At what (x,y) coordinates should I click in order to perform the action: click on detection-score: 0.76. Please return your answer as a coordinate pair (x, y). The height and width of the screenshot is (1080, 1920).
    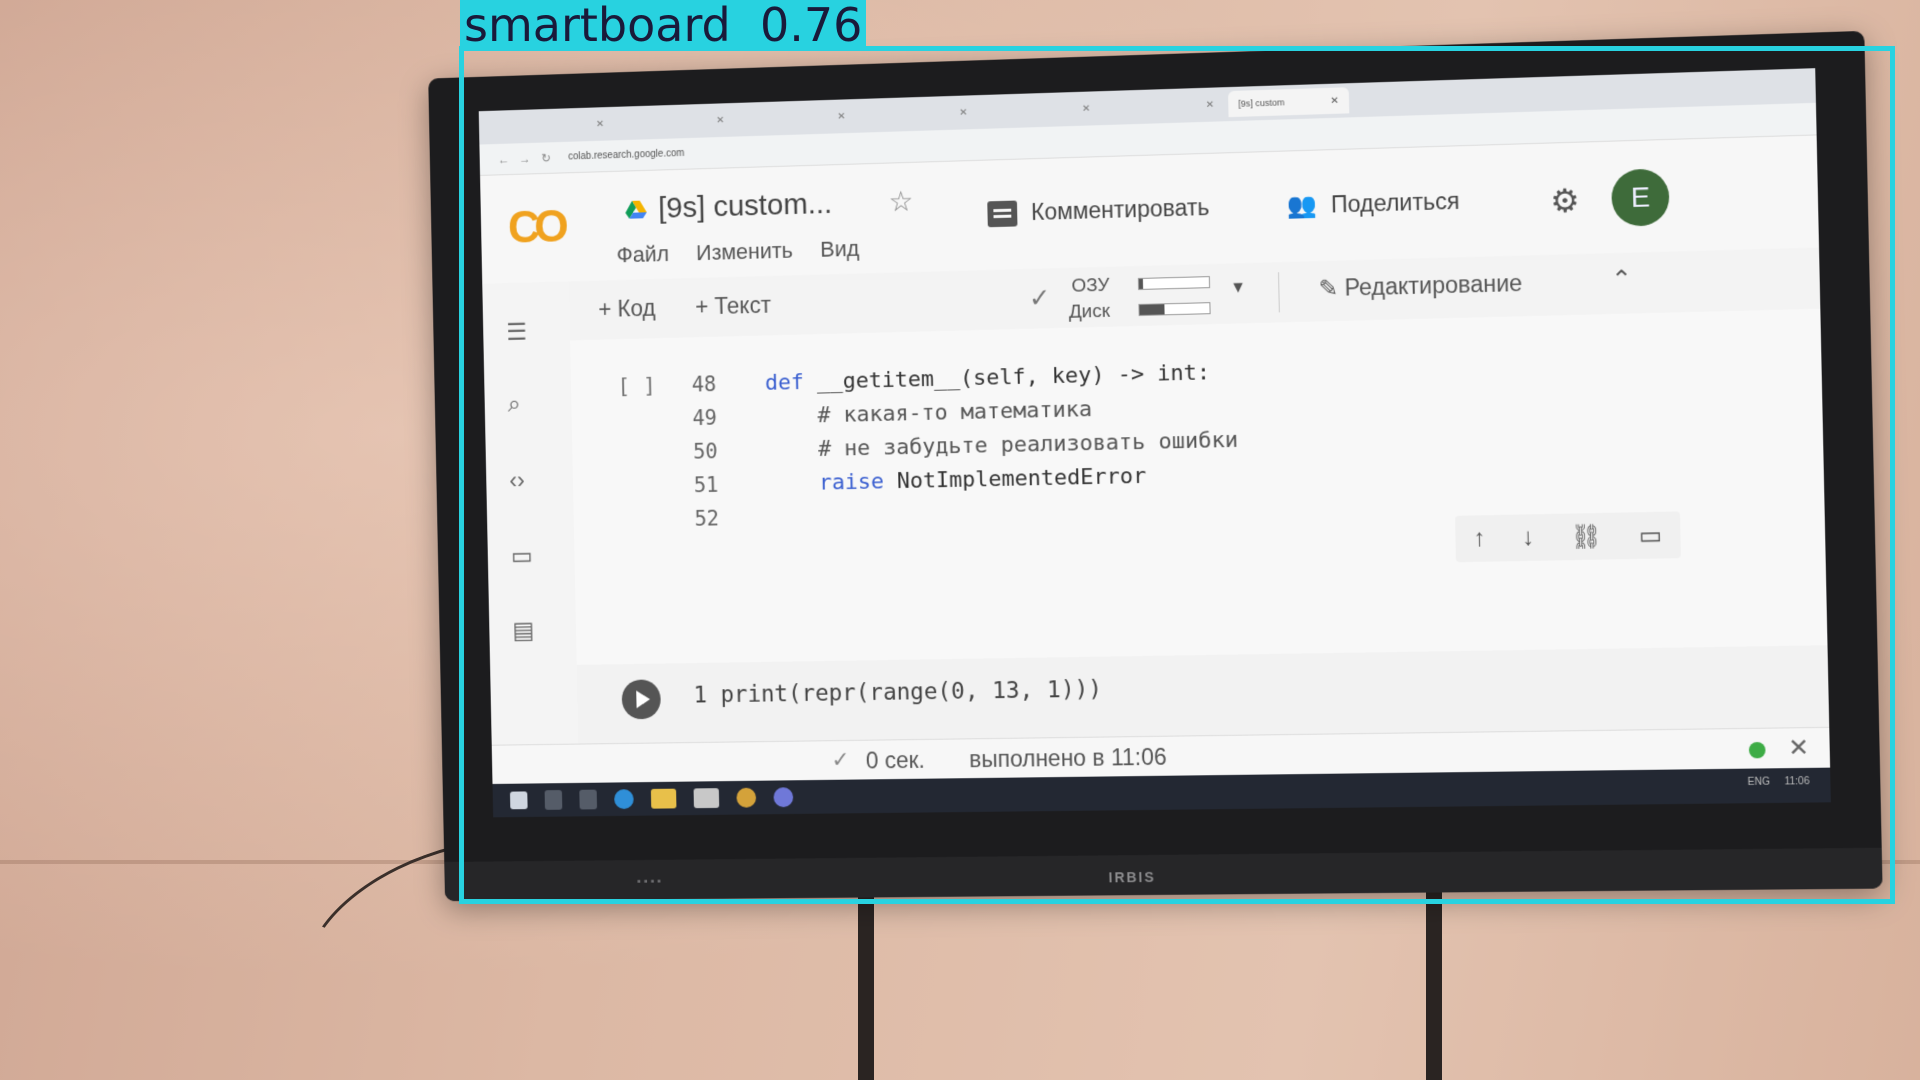
    Looking at the image, I should click on (811, 26).